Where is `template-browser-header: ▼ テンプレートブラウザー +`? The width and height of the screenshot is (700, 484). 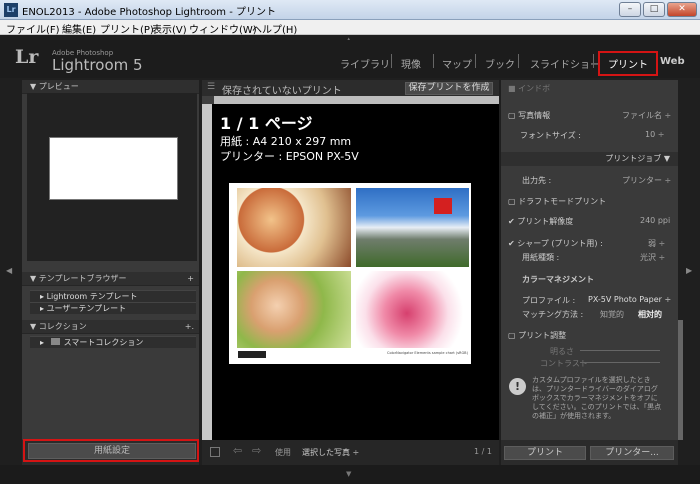
template-browser-header: ▼ テンプレートブラウザー + is located at coordinates (110, 279).